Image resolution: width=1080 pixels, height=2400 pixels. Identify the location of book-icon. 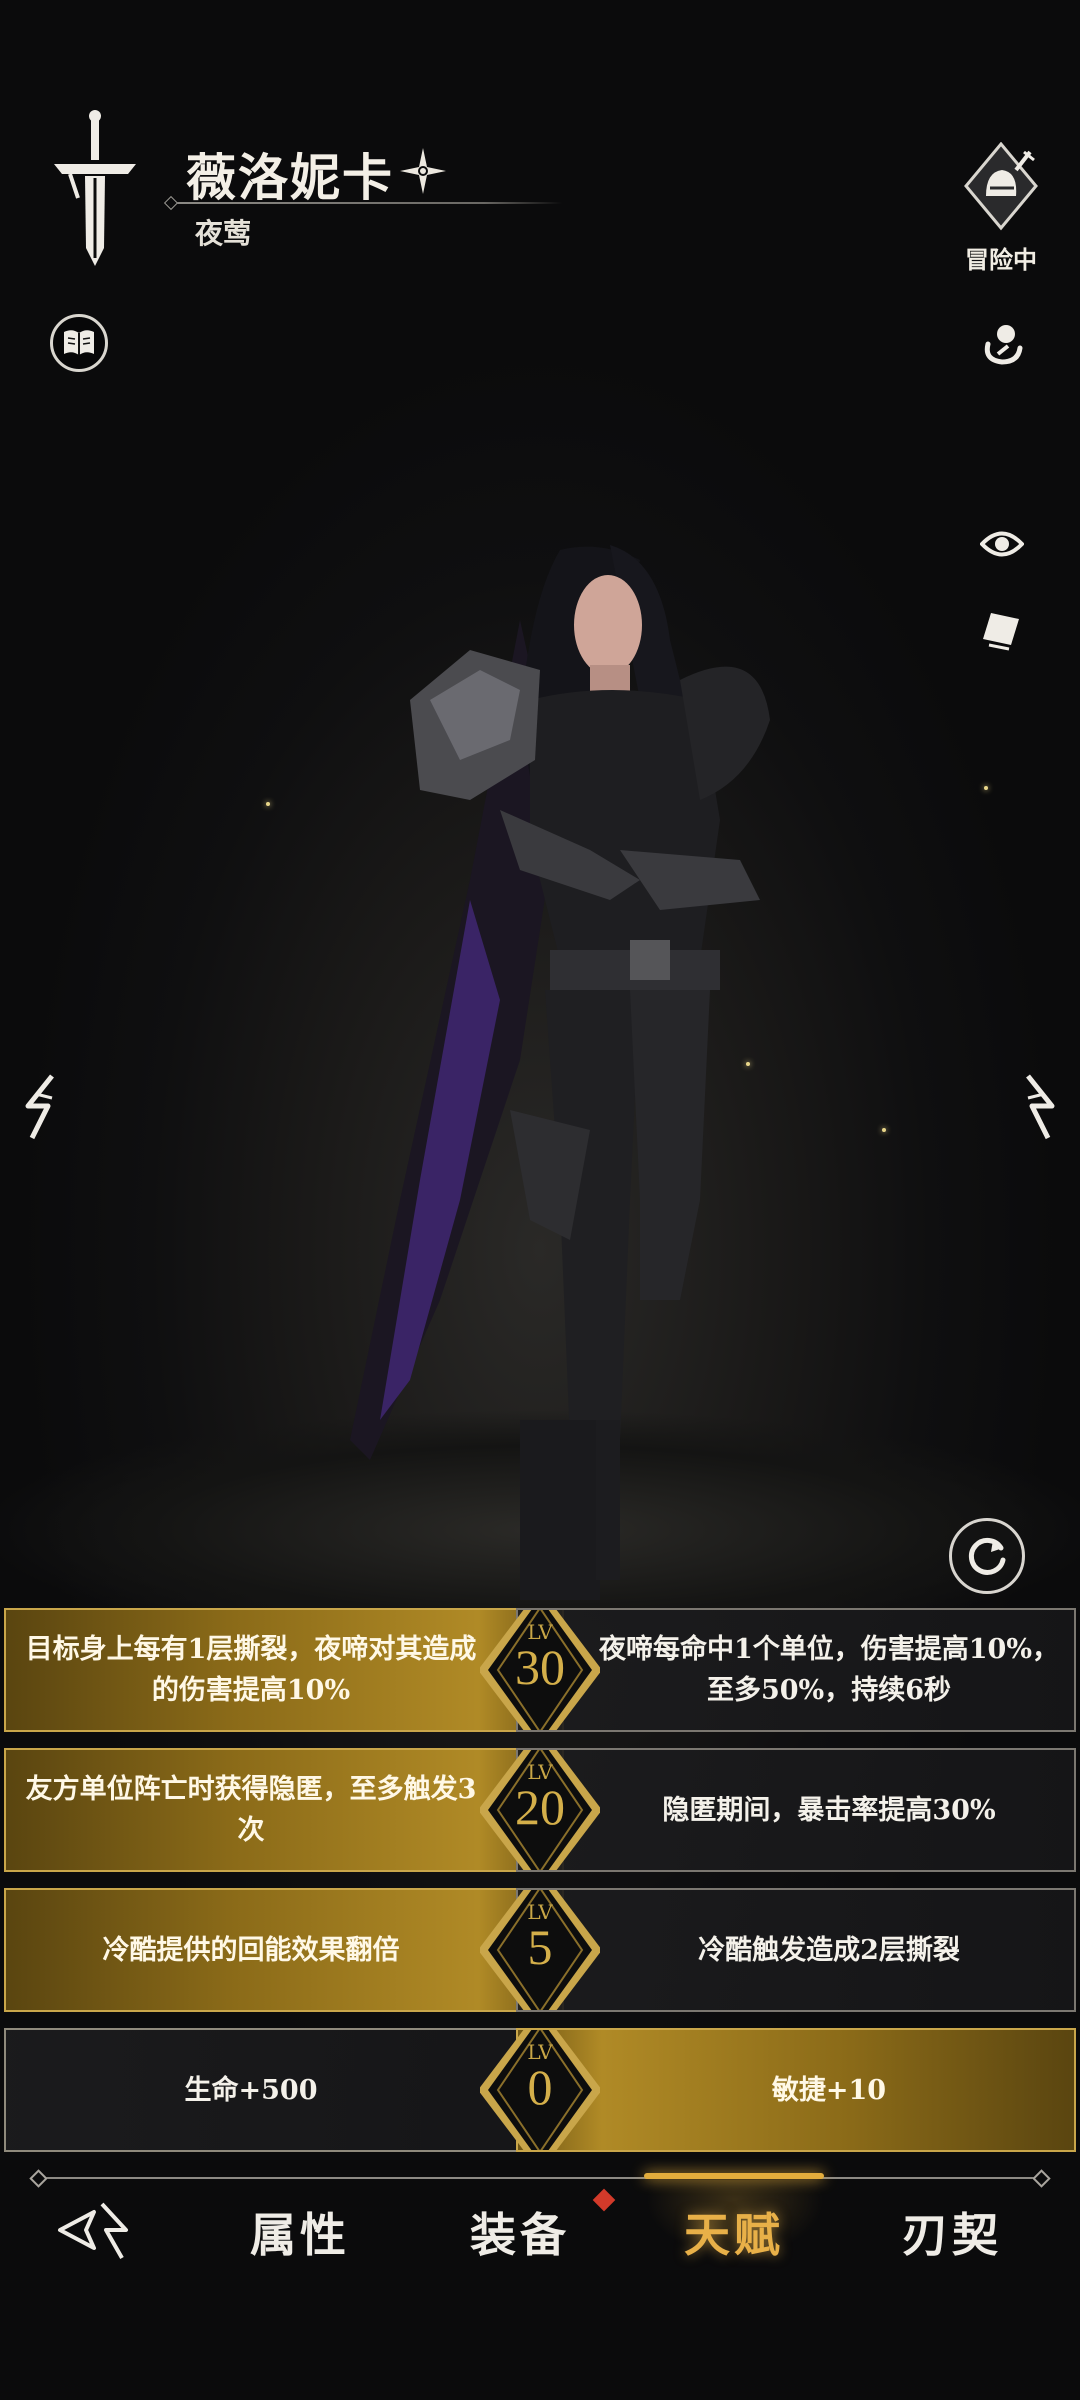
(79, 342).